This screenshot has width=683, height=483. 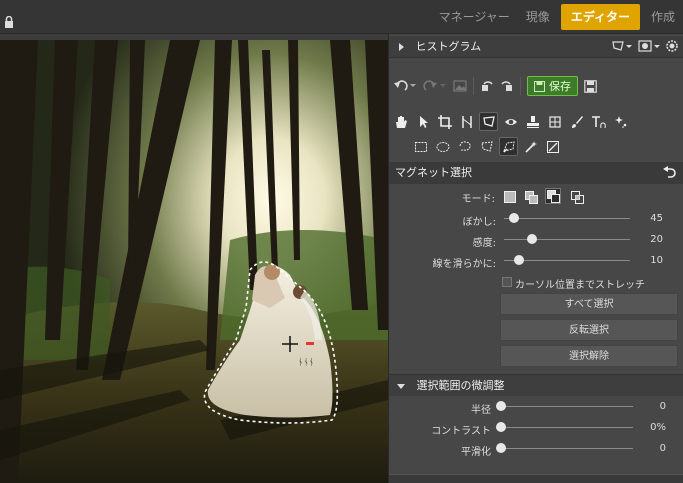 What do you see at coordinates (460, 86) in the screenshot?
I see `image-icon` at bounding box center [460, 86].